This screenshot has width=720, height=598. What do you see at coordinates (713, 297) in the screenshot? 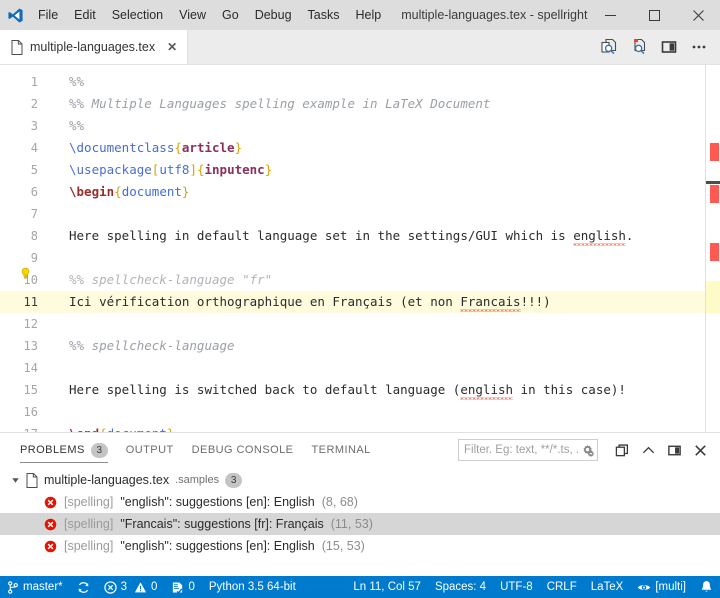
I see `ruler-highlight-mark` at bounding box center [713, 297].